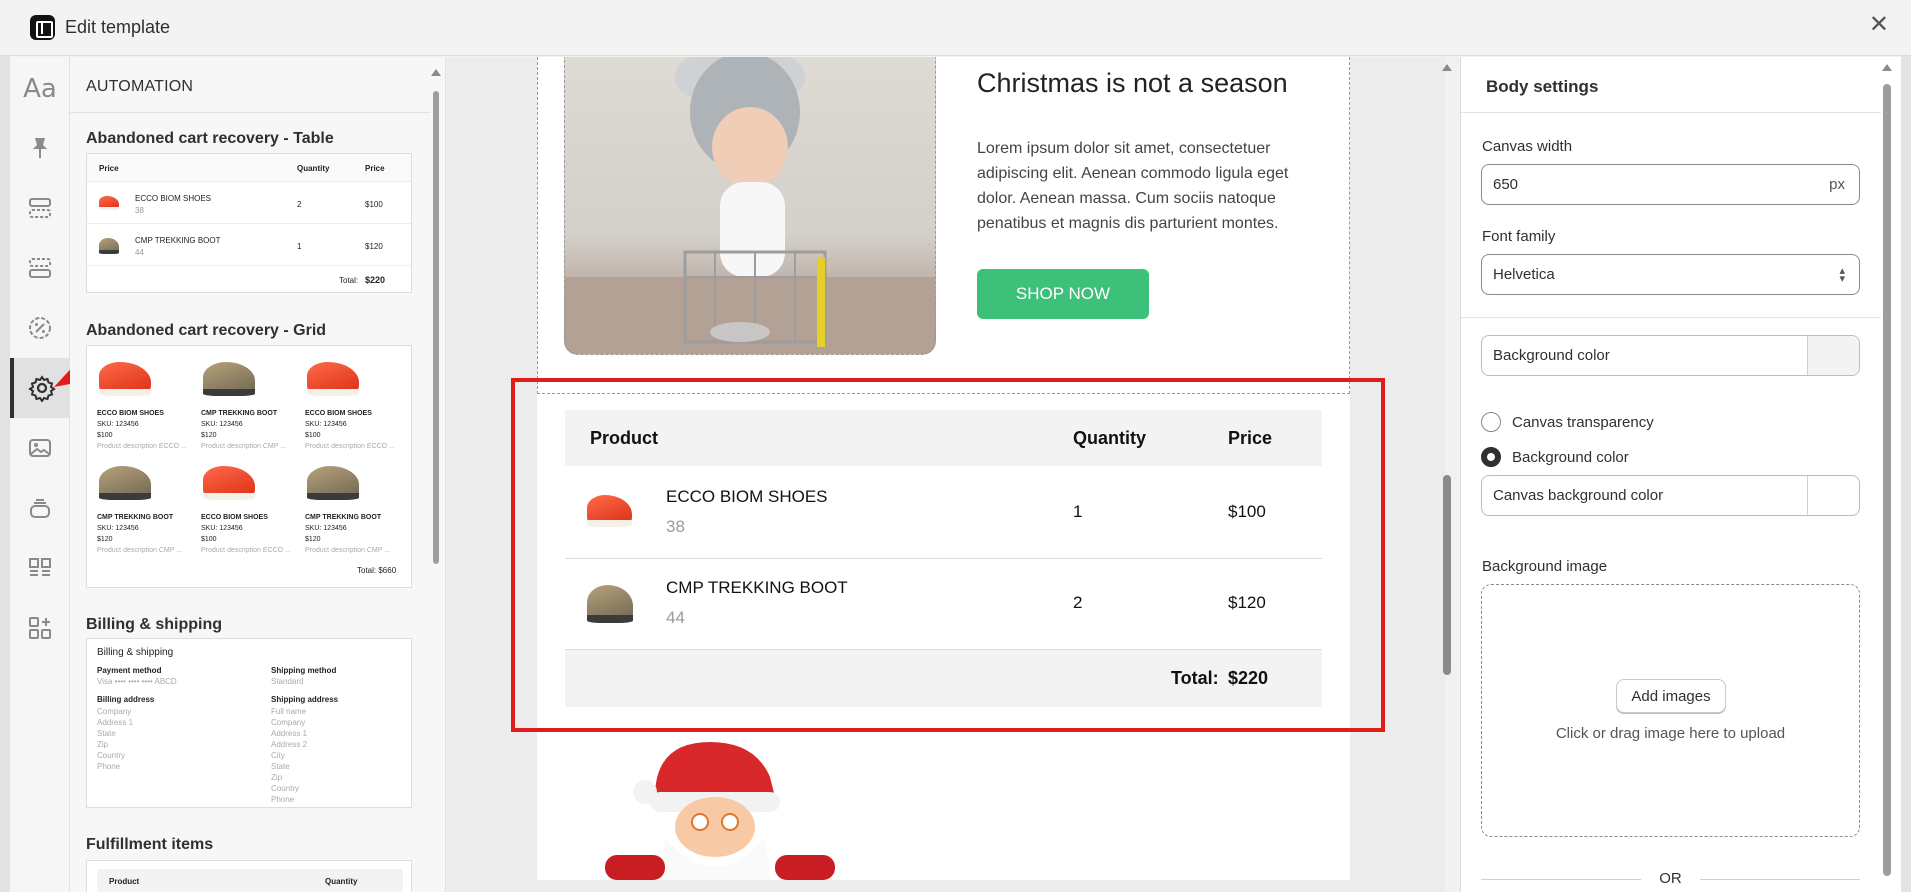 The width and height of the screenshot is (1911, 892). Describe the element at coordinates (1132, 83) in the screenshot. I see `hero-title: Christmas is not a season` at that location.